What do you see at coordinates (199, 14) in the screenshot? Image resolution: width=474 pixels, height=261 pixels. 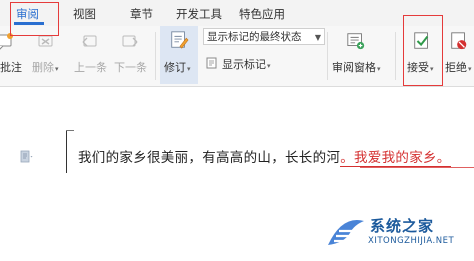 I see `tab-developer: 开发工具` at bounding box center [199, 14].